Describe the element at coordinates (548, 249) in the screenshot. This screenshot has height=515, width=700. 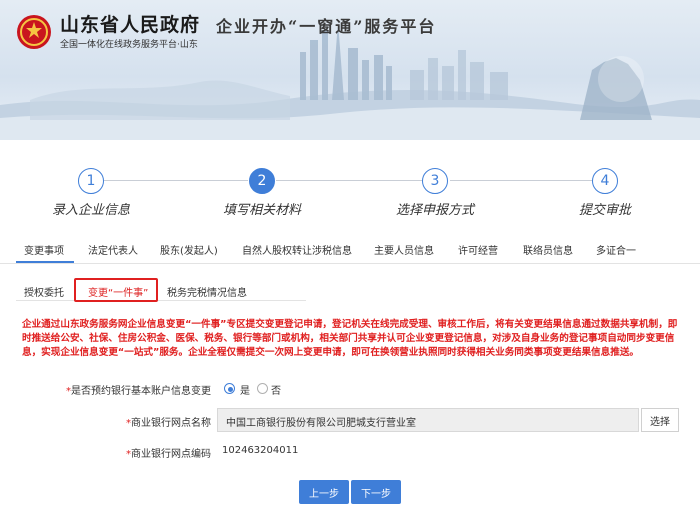
I see `tab-liaison-info: 联络员信息` at that location.